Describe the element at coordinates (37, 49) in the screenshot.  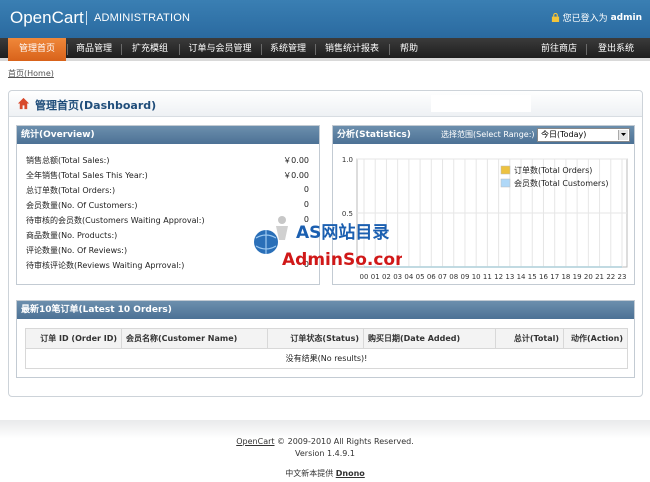
I see `nav-item-dashboard: 管理首页` at that location.